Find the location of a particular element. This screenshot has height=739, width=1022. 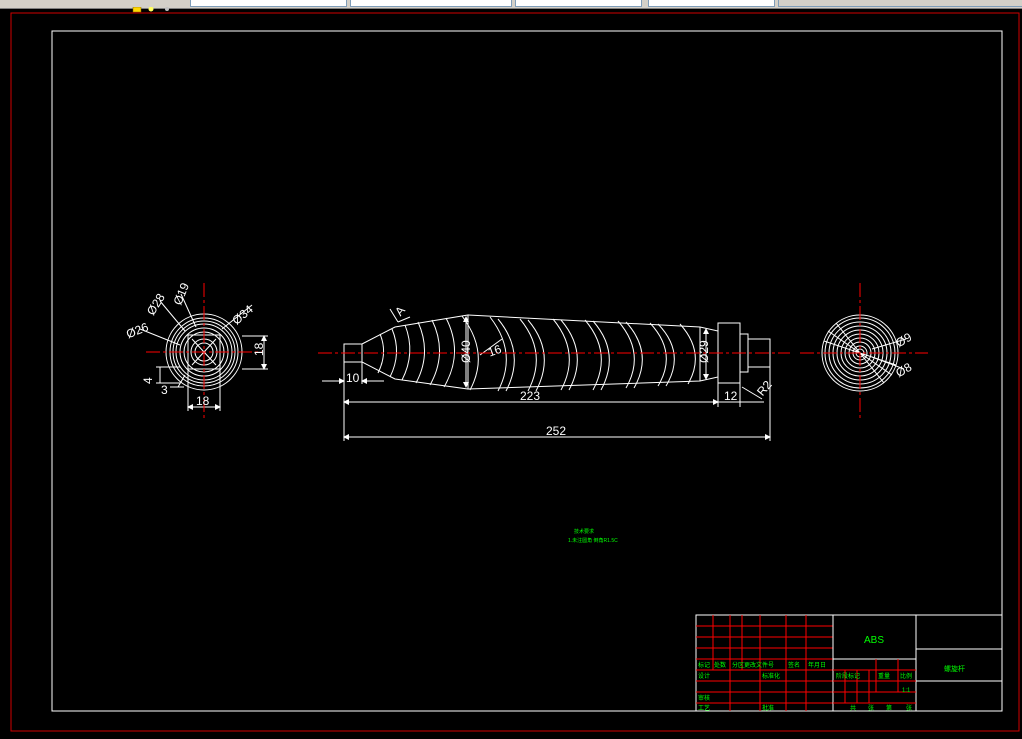

dim-len252: 252 is located at coordinates (556, 431).